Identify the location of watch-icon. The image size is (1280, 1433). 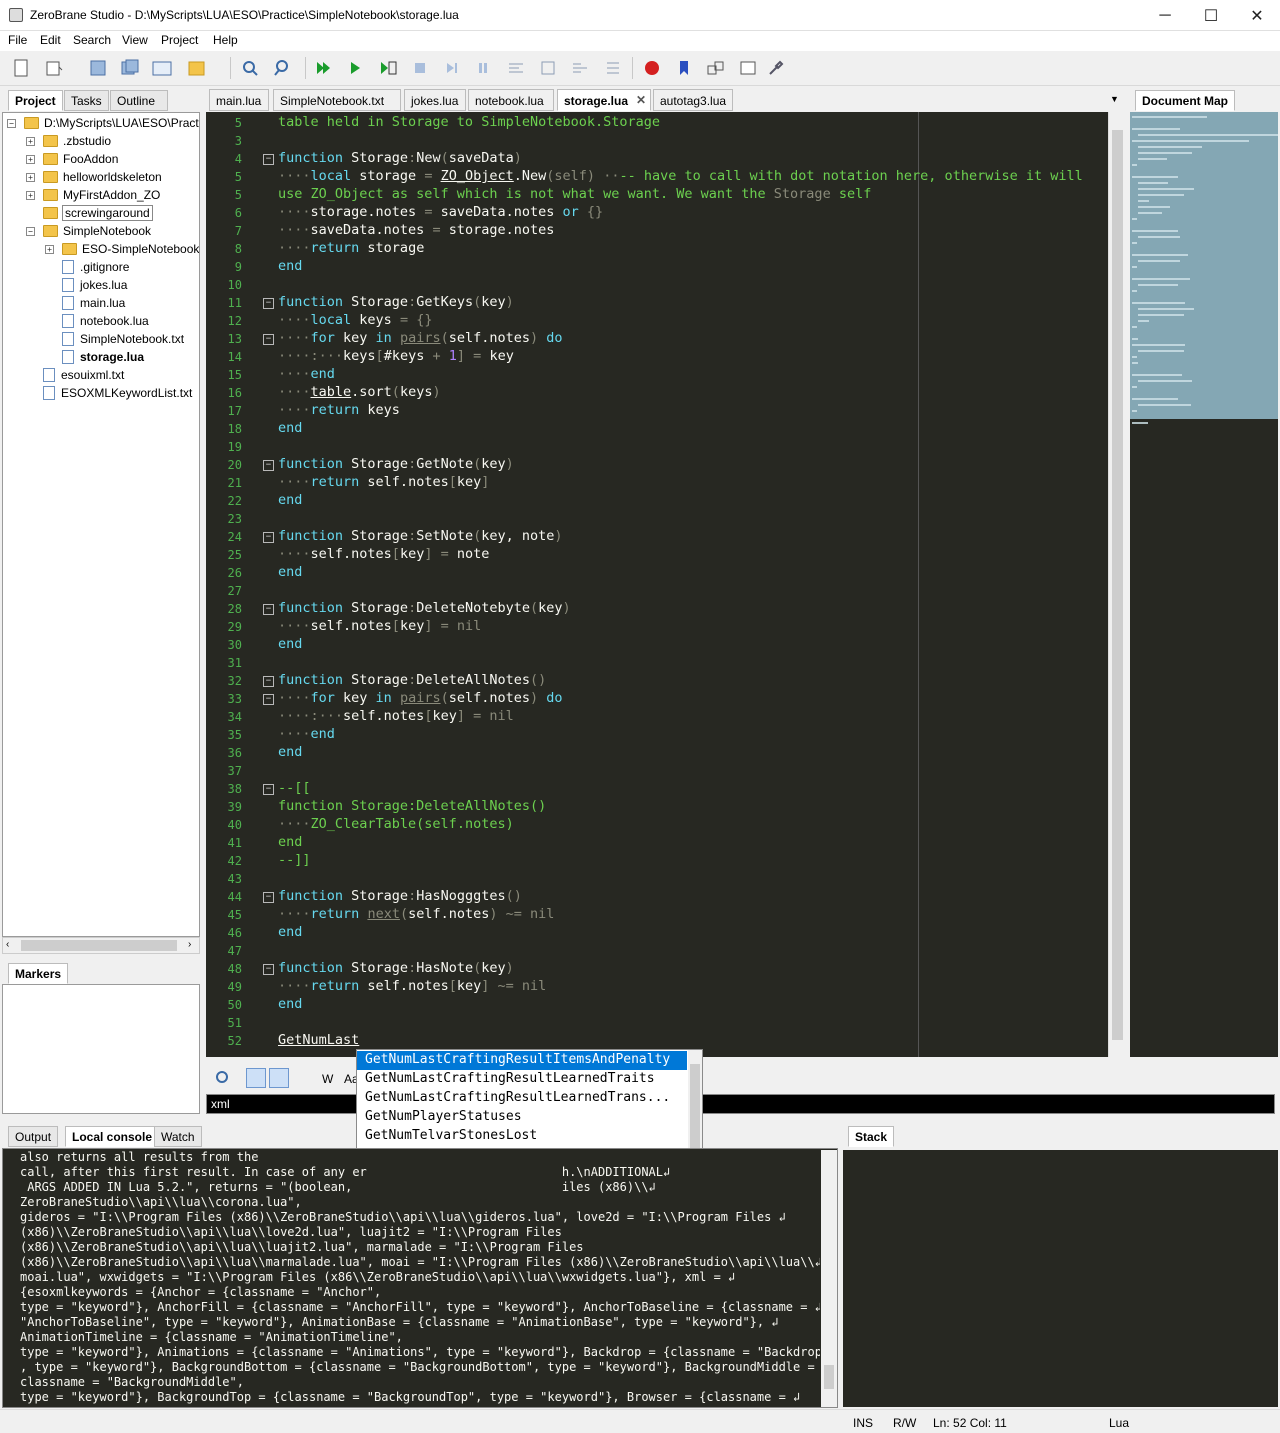
(716, 68).